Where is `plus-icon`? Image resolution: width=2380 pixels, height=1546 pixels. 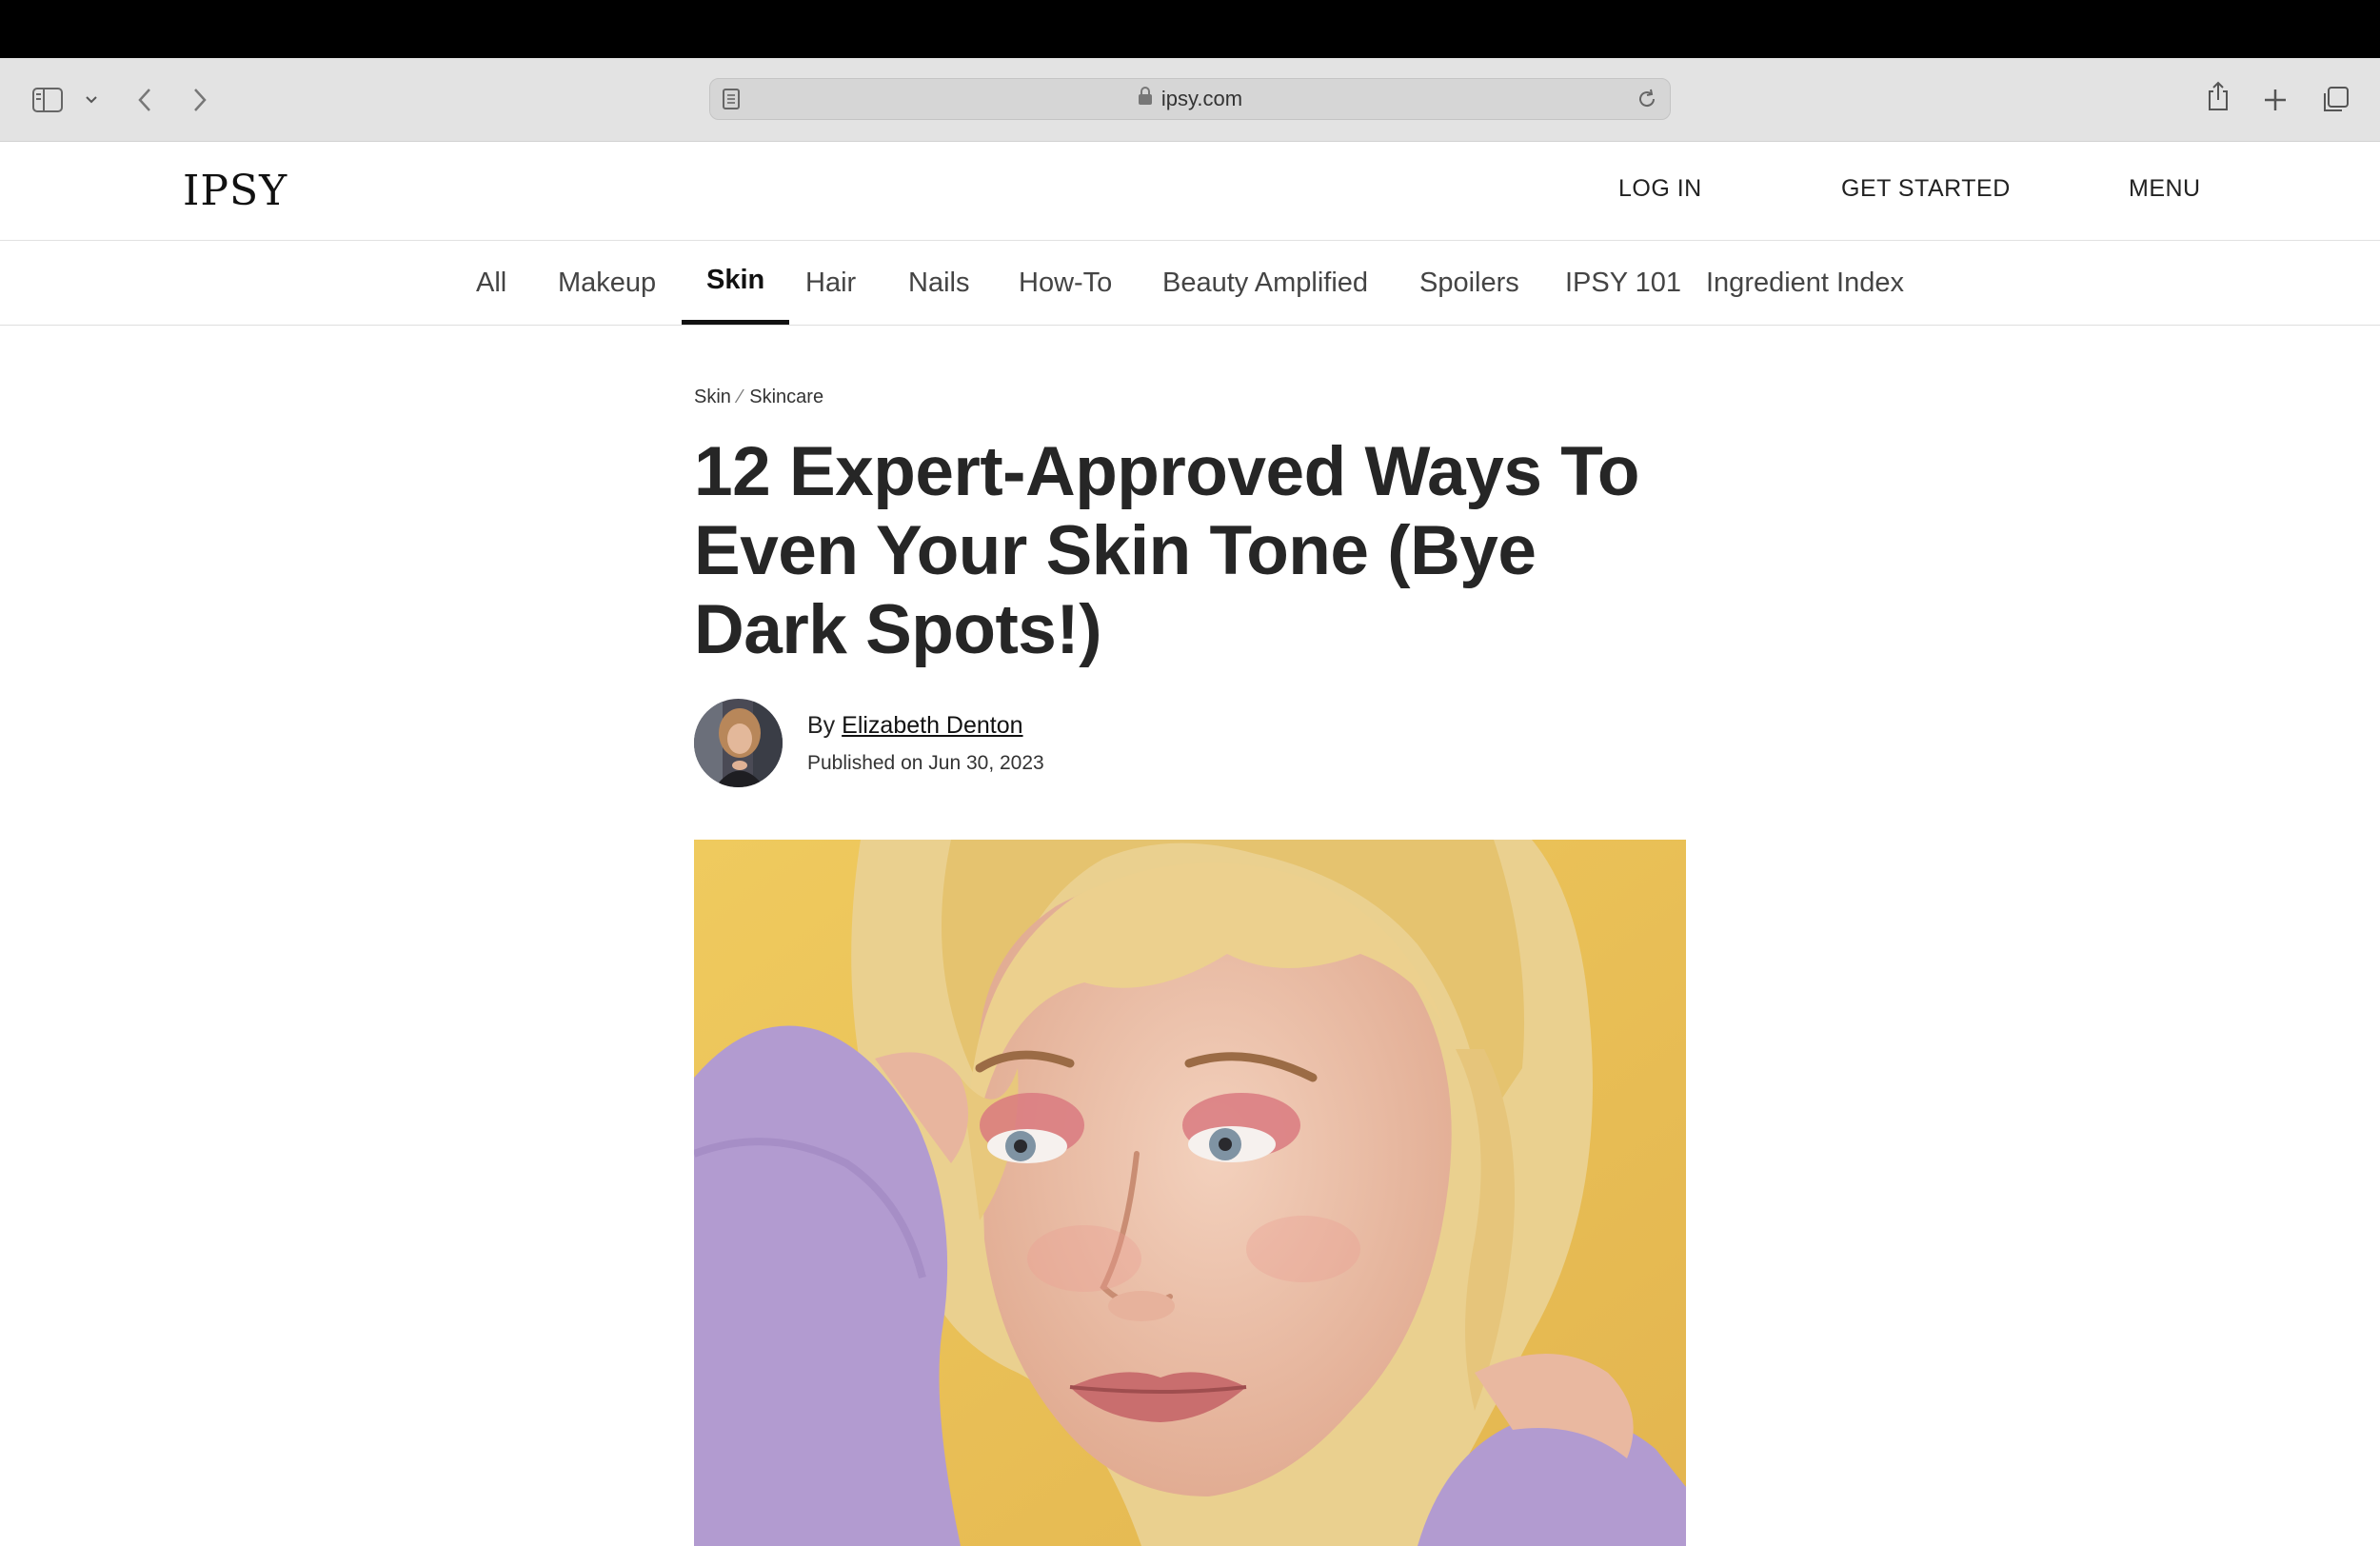
plus-icon is located at coordinates (2275, 100).